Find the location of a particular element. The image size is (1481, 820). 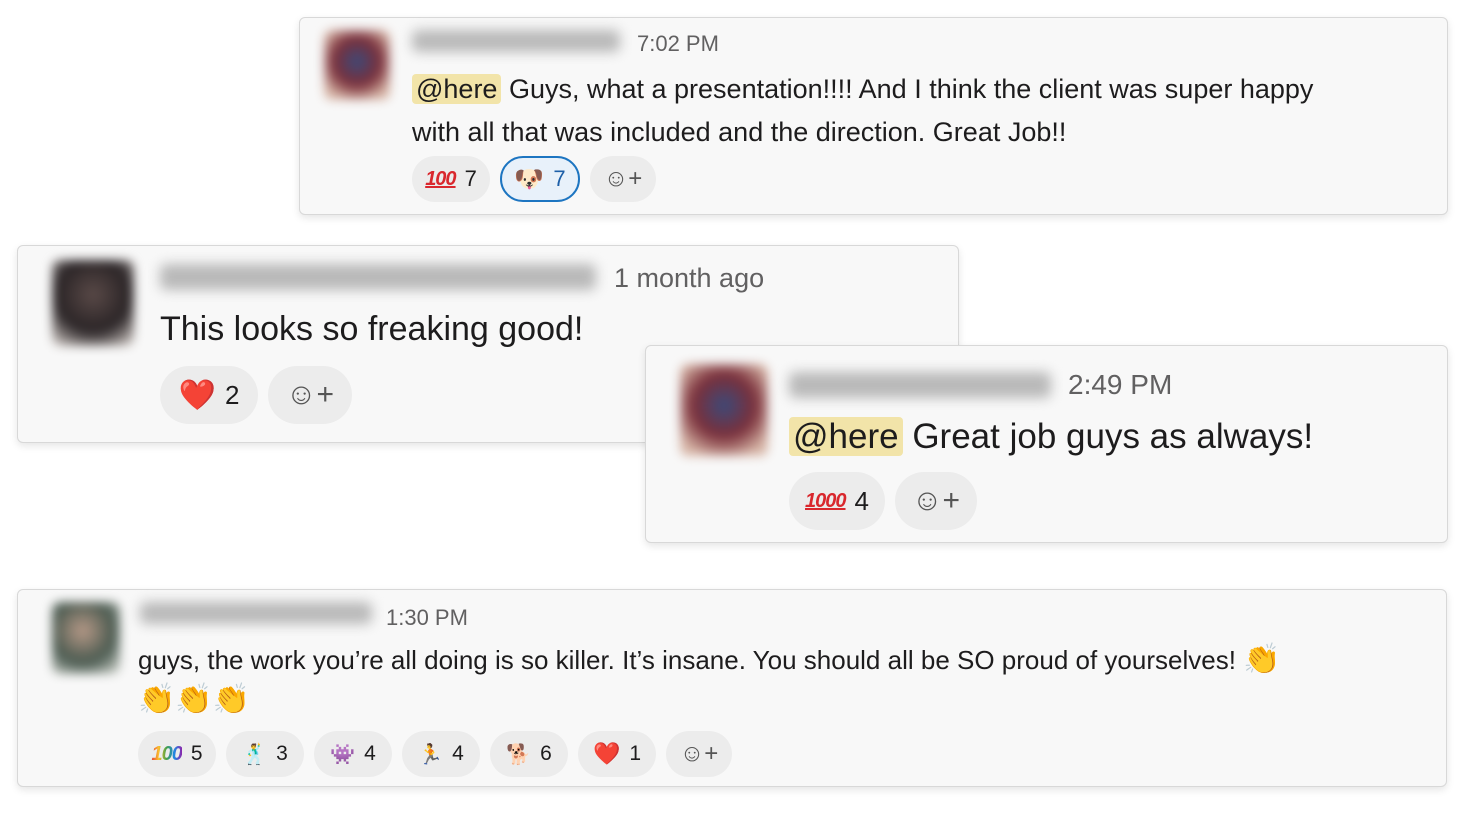

reaction-runner: 🏃 4 is located at coordinates (441, 754).